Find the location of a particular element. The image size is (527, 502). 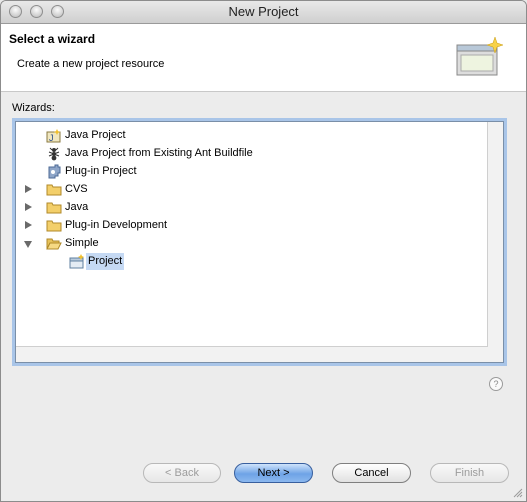

back-button: < Back is located at coordinates (182, 473).